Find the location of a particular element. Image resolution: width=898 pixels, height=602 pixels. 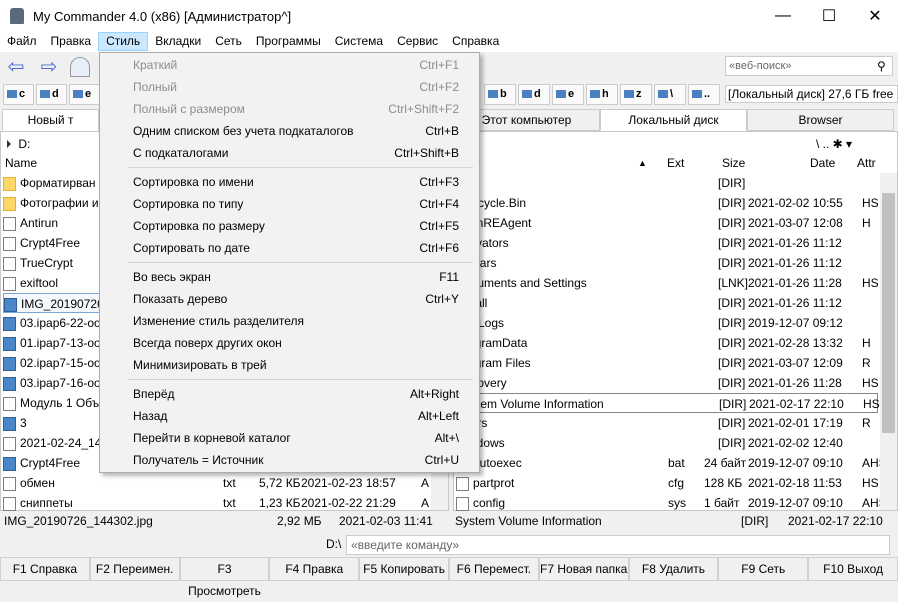

right-file-row: $Recycle.Bin [DIR] 2021-02-02 10:55 HS is located at coordinates (667, 203).